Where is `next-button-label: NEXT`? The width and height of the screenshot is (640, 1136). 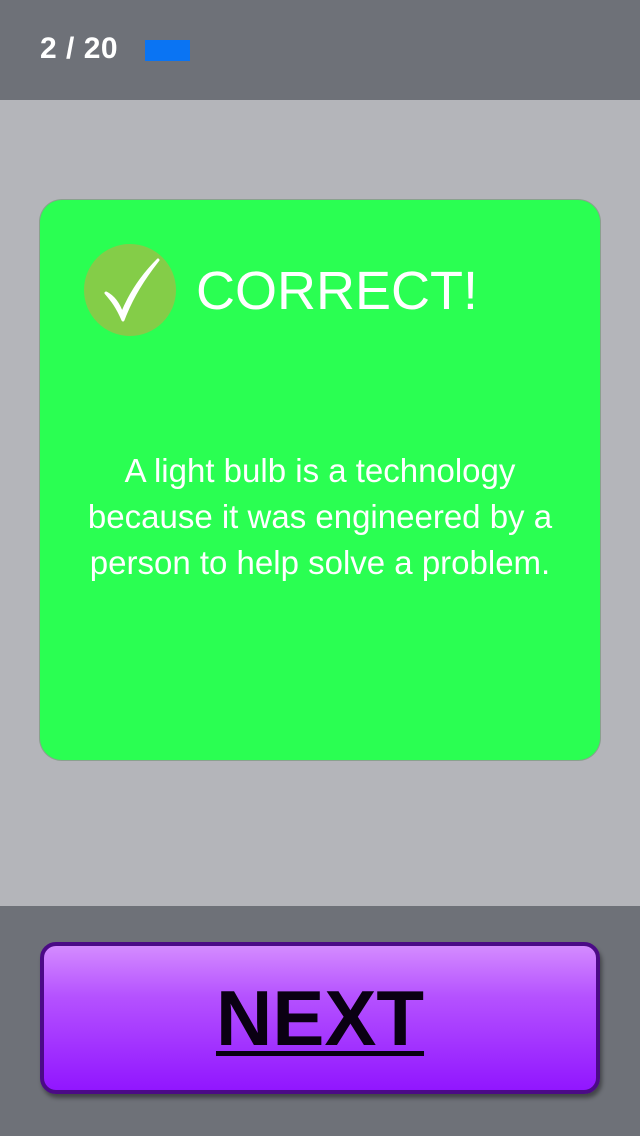 next-button-label: NEXT is located at coordinates (320, 1018).